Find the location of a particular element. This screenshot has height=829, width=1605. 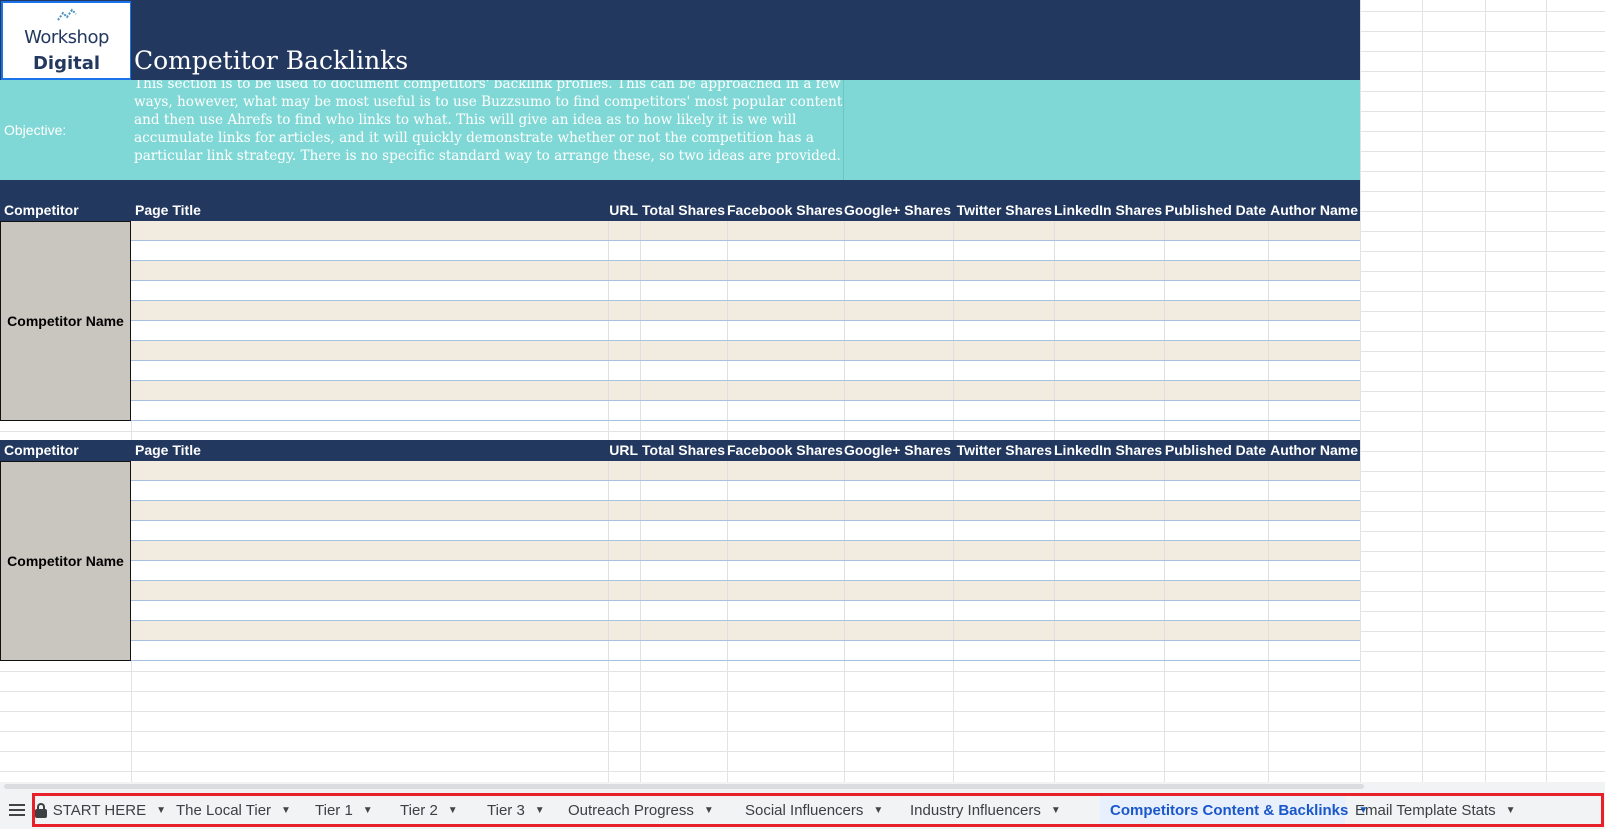

tab-tier-1: Tier 1 ▼ is located at coordinates (347, 810).